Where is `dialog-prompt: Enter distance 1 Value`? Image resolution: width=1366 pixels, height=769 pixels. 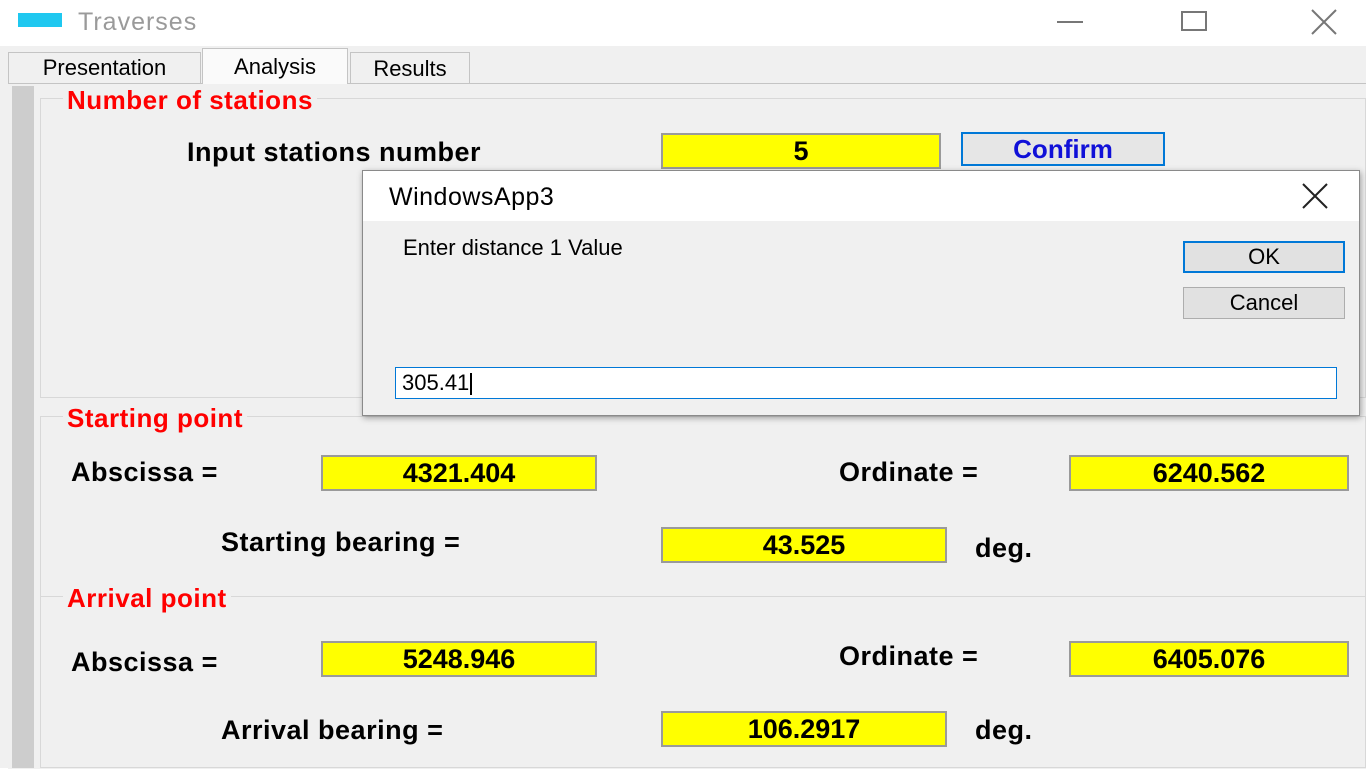
dialog-prompt: Enter distance 1 Value is located at coordinates (513, 247).